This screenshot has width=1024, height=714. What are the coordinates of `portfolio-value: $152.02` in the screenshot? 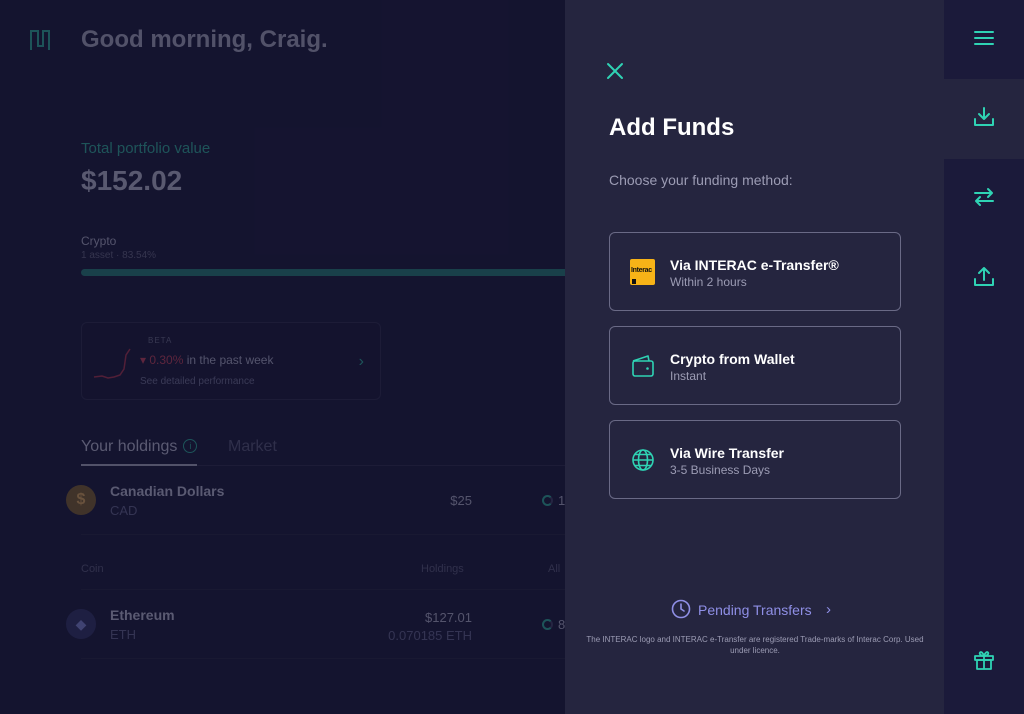 It's located at (132, 180).